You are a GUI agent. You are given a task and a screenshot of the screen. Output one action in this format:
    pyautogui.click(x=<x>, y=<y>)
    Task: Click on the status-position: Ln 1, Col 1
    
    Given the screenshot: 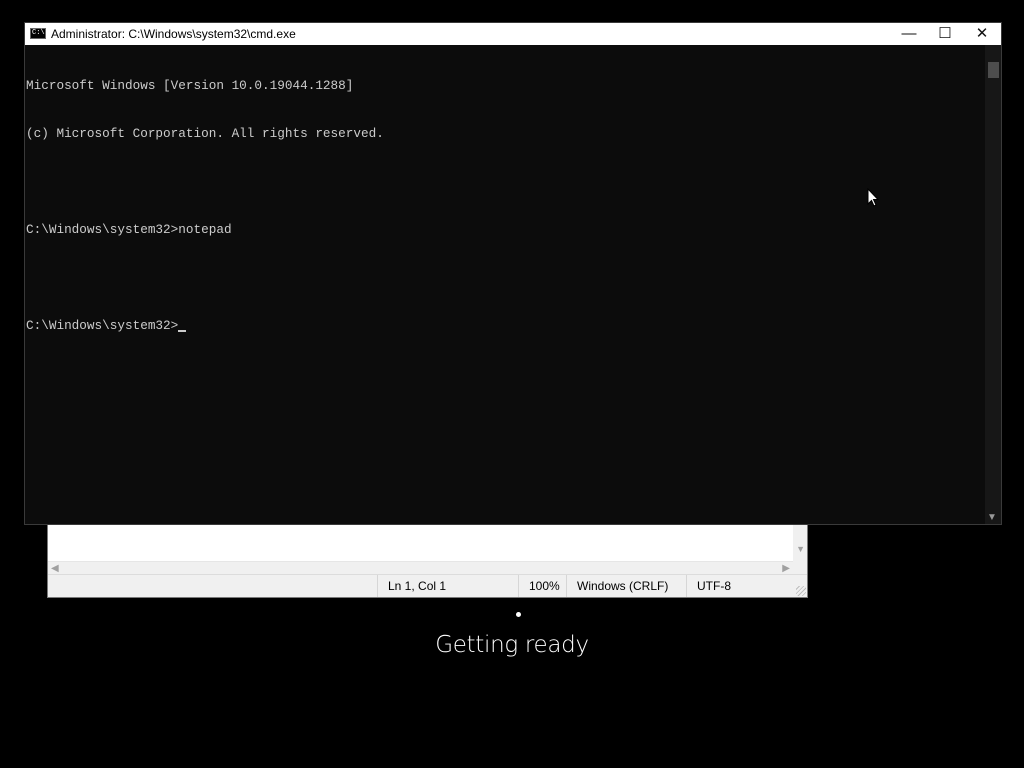 What is the action you would take?
    pyautogui.click(x=447, y=586)
    